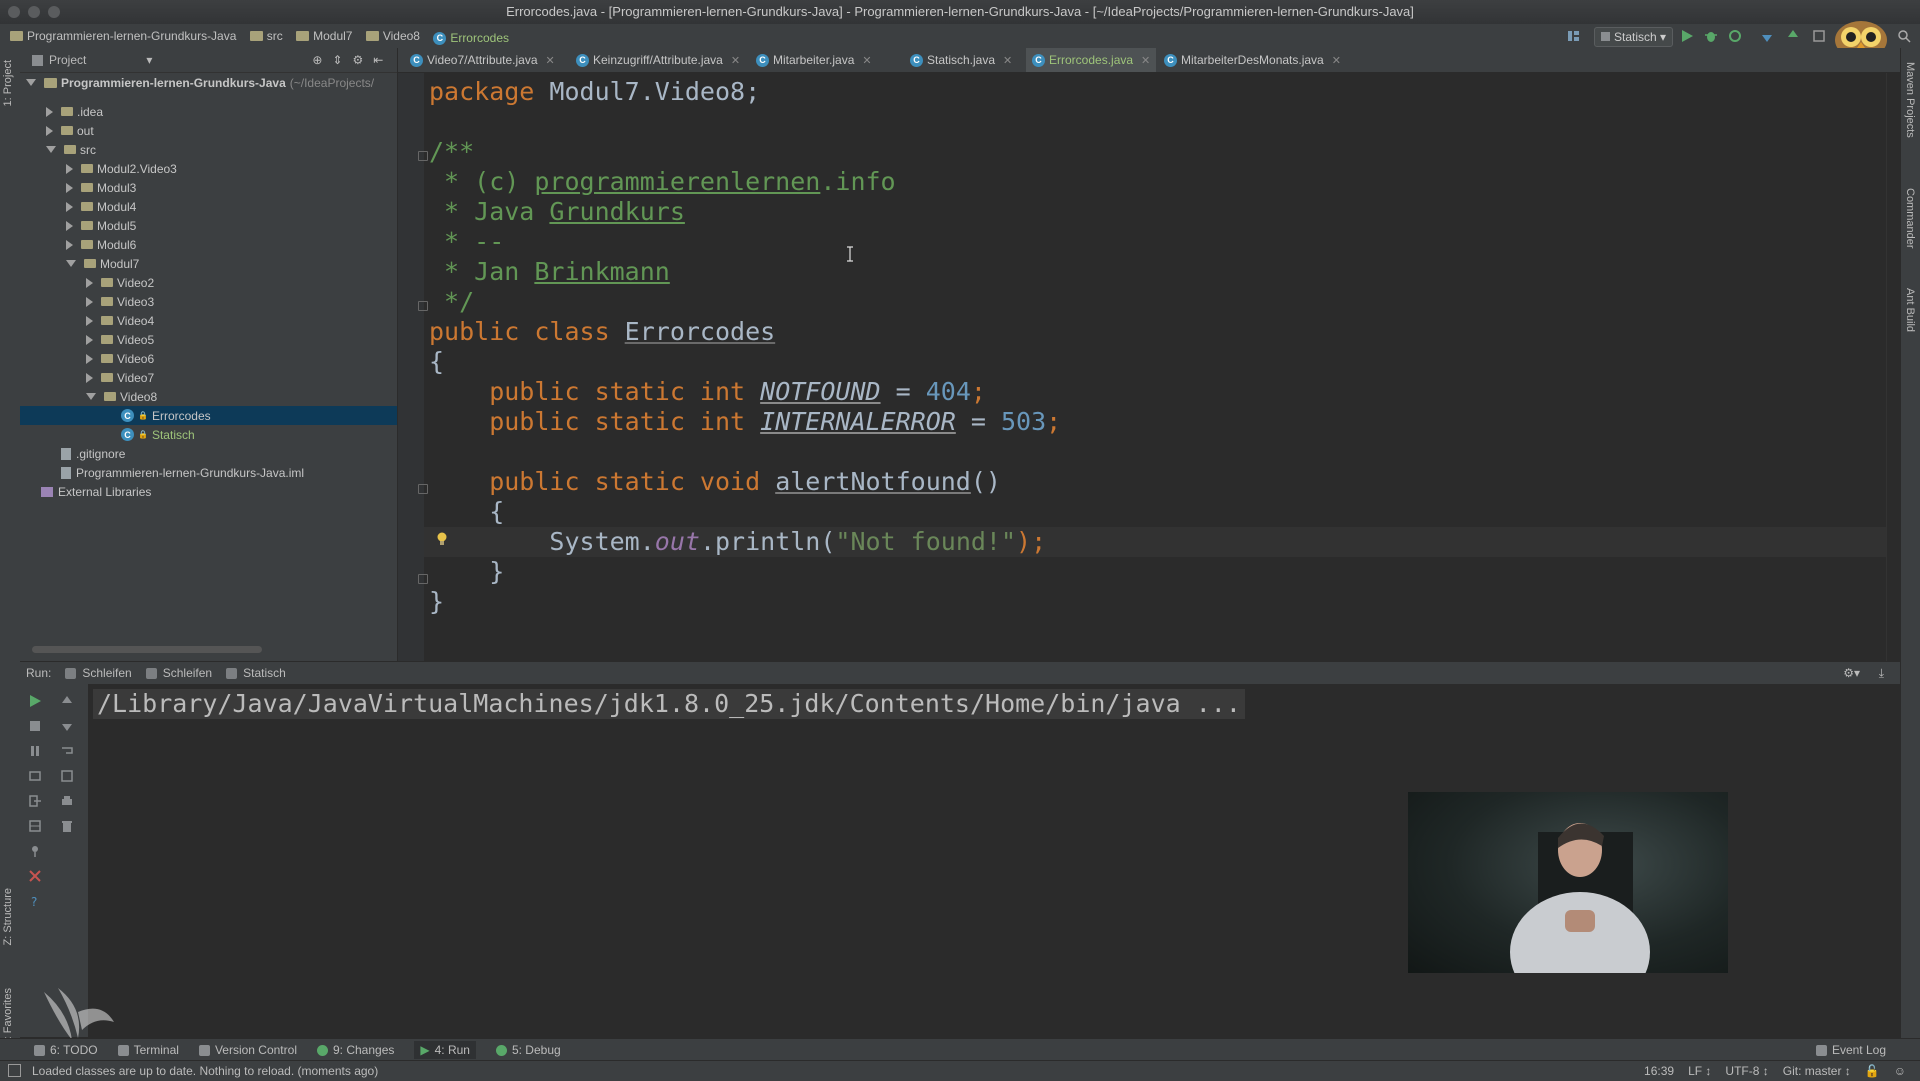  What do you see at coordinates (1574, 36) in the screenshot?
I see `hierarchy-icon` at bounding box center [1574, 36].